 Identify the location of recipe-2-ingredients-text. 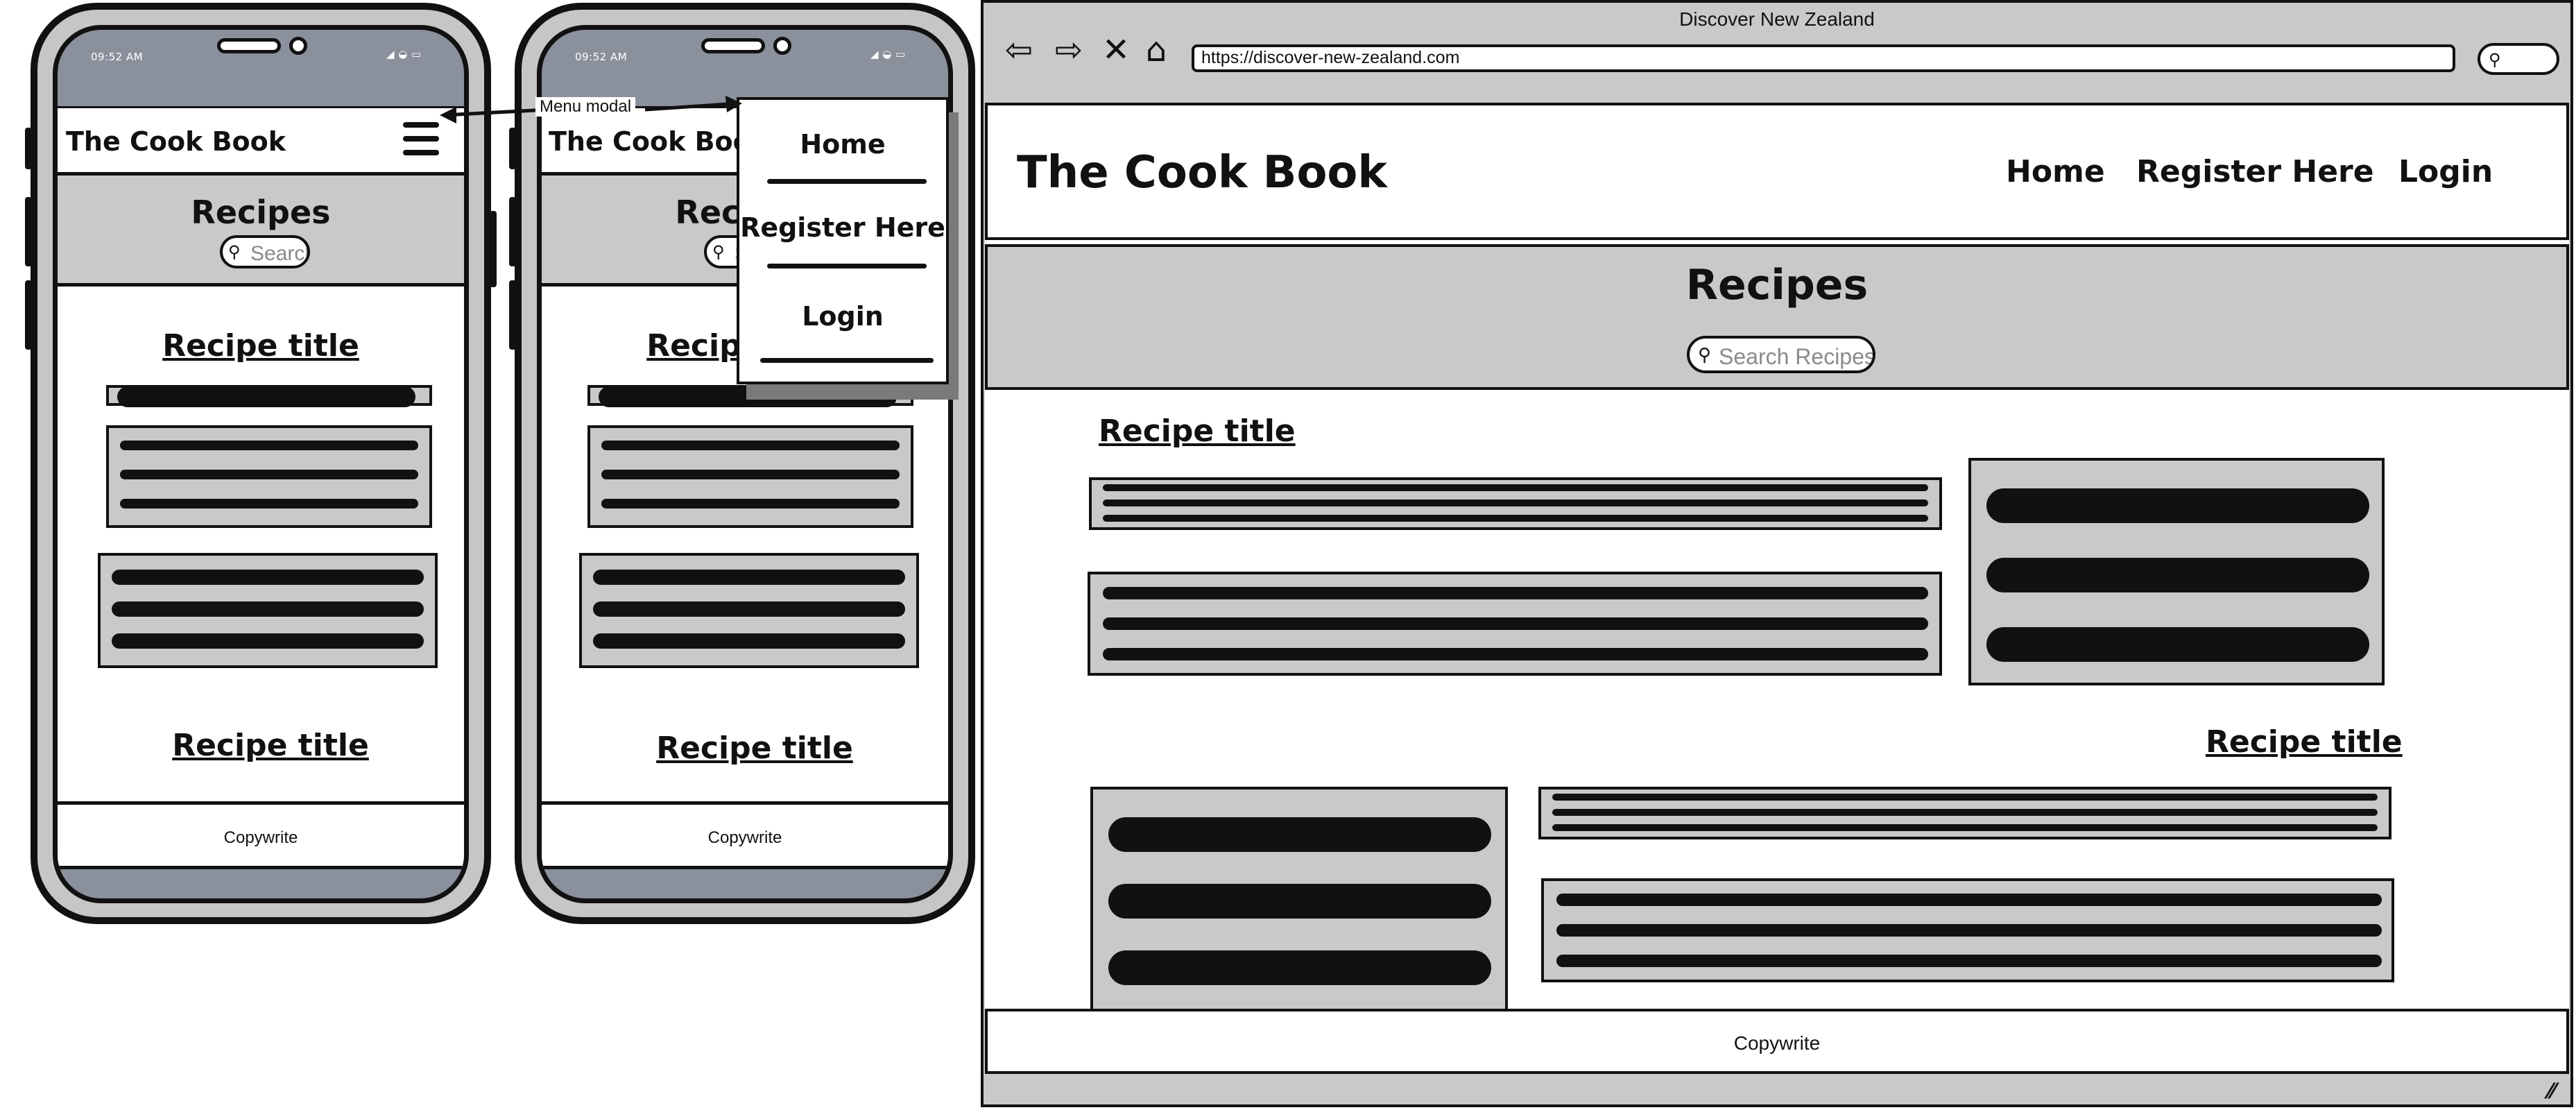
(1299, 899).